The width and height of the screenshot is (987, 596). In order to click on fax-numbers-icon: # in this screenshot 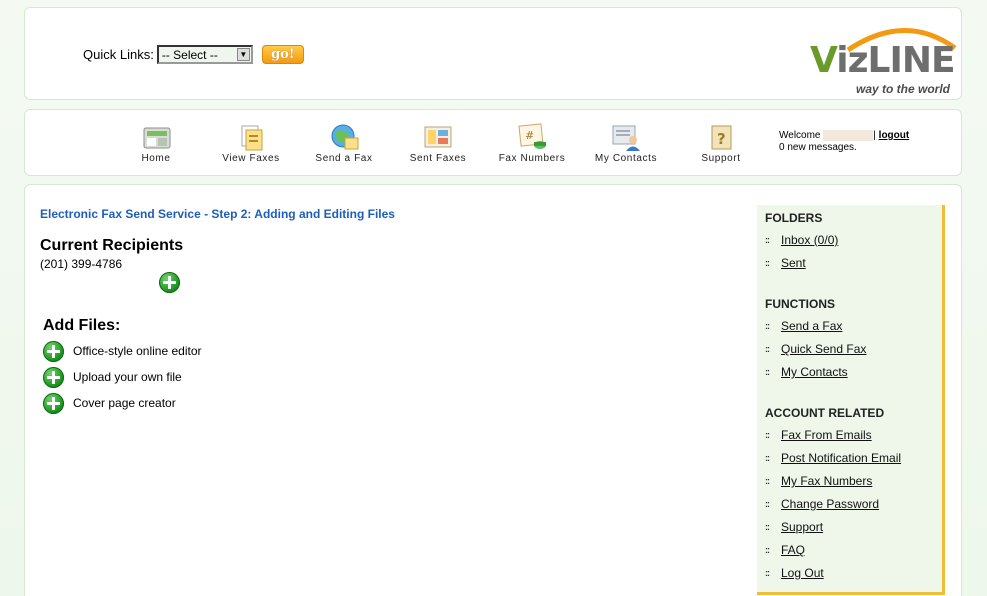, I will do `click(532, 137)`.